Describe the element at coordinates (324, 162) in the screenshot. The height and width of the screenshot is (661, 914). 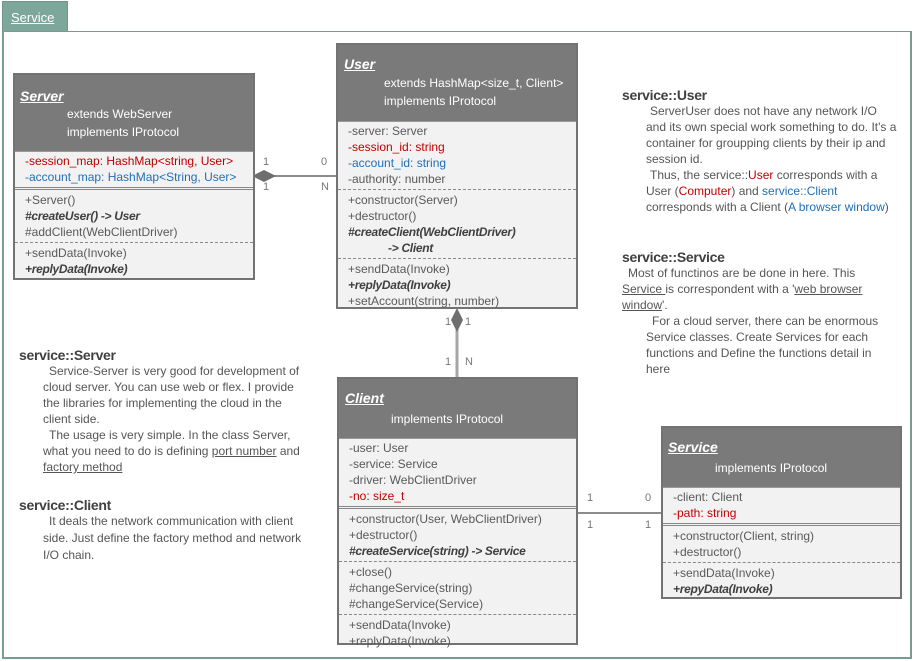
I see `mult-server-user-b-top: 0` at that location.